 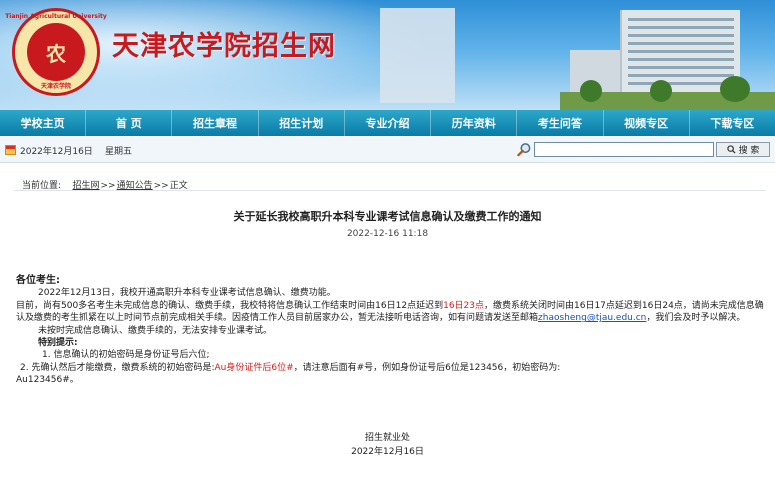 I want to click on signature-date: 2022年12月16日, so click(x=387, y=452).